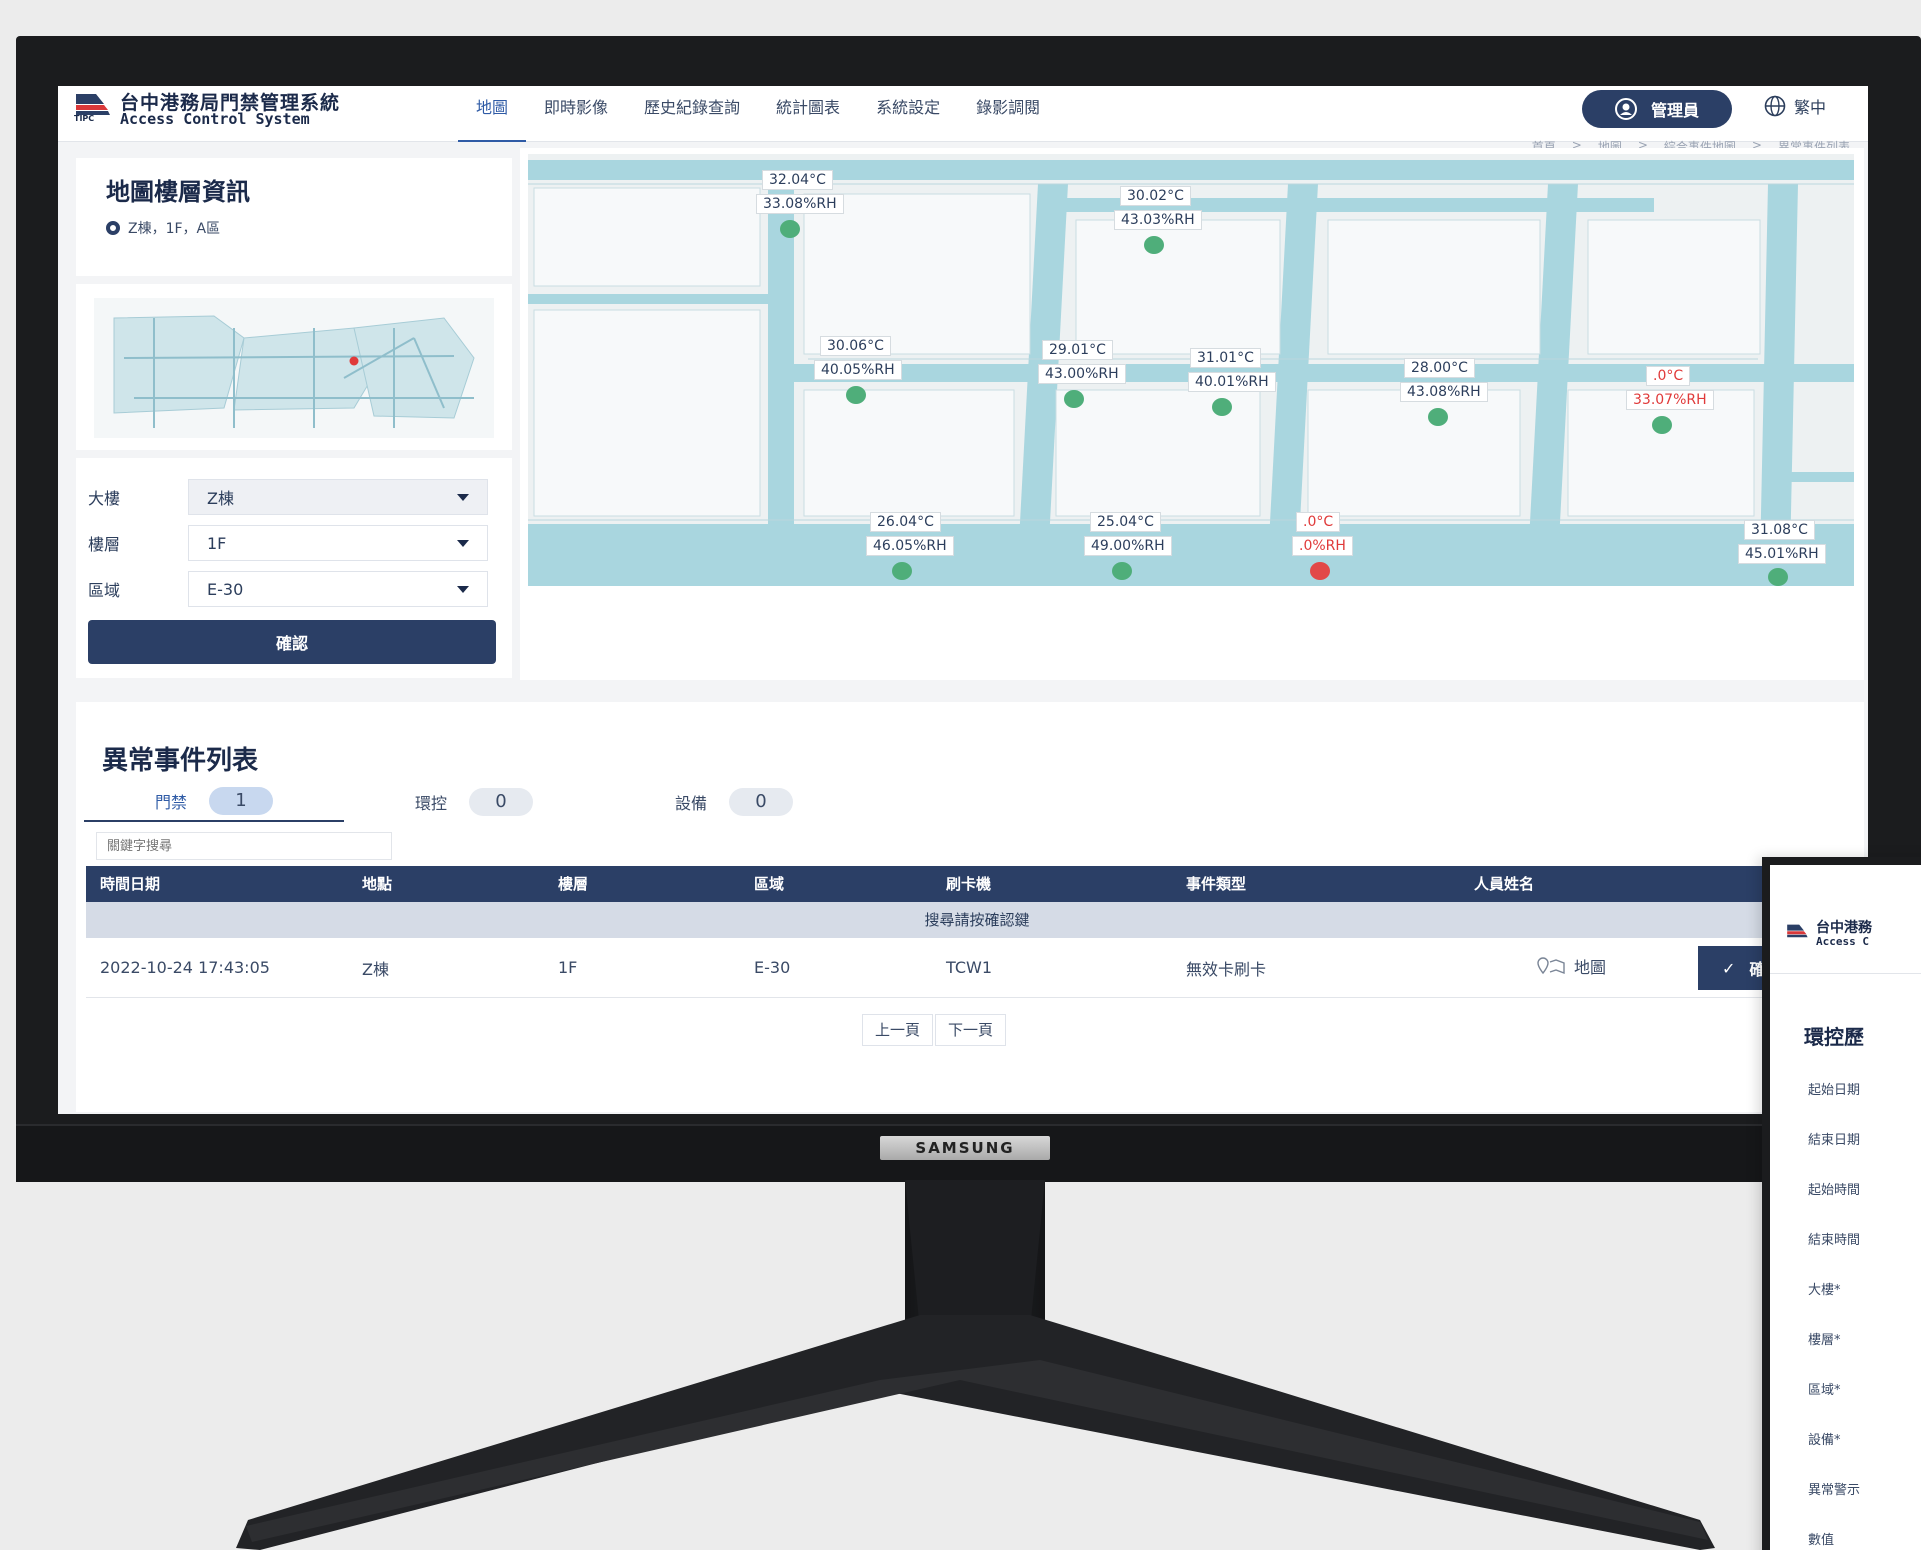 Image resolution: width=1921 pixels, height=1550 pixels. I want to click on sensor-humidity: 46.05%RH, so click(910, 546).